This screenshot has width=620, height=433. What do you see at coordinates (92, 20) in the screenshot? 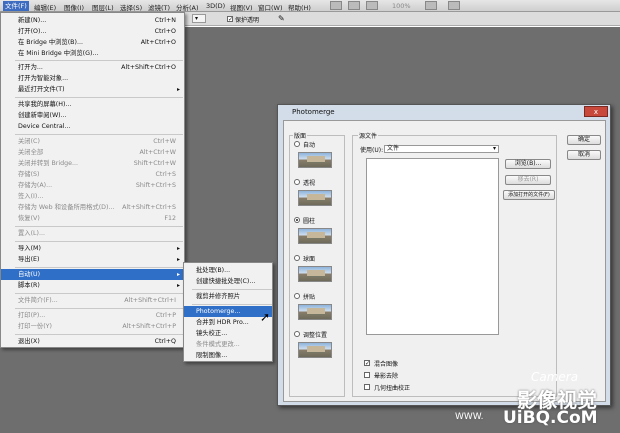
I see `menu-item-new: 新建(N)... Ctrl+N` at bounding box center [92, 20].